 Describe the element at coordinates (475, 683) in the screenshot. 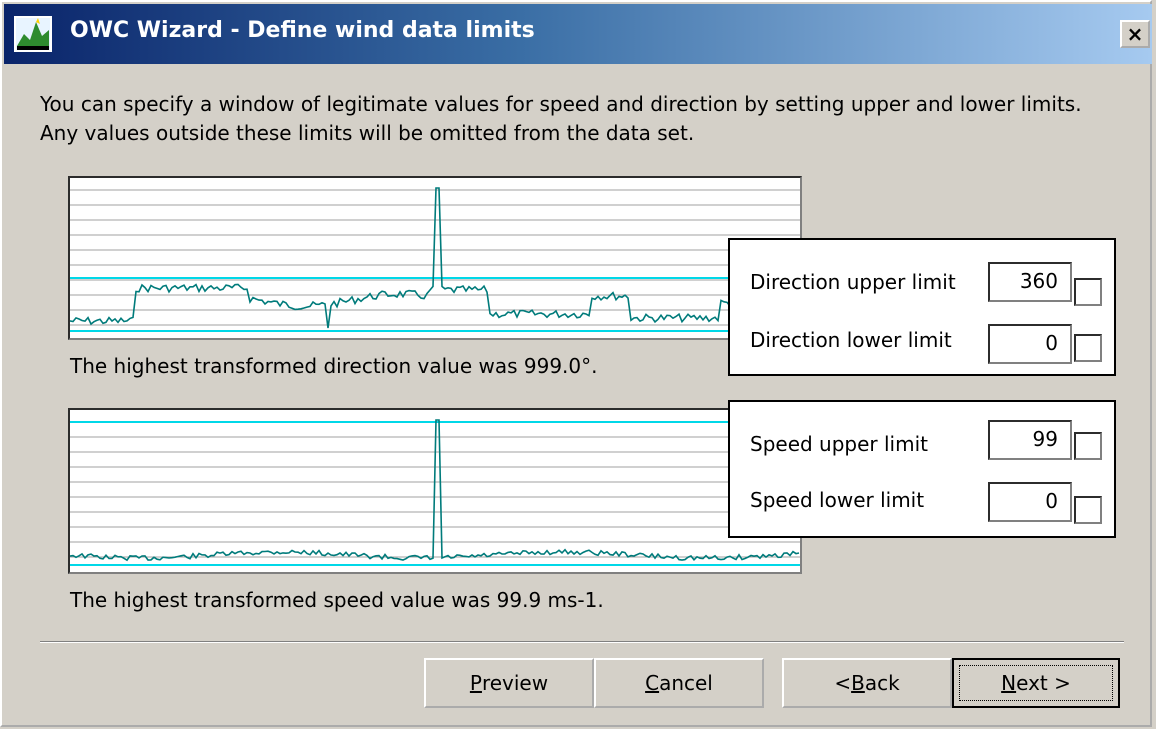

I see `preview-button-key: P` at that location.